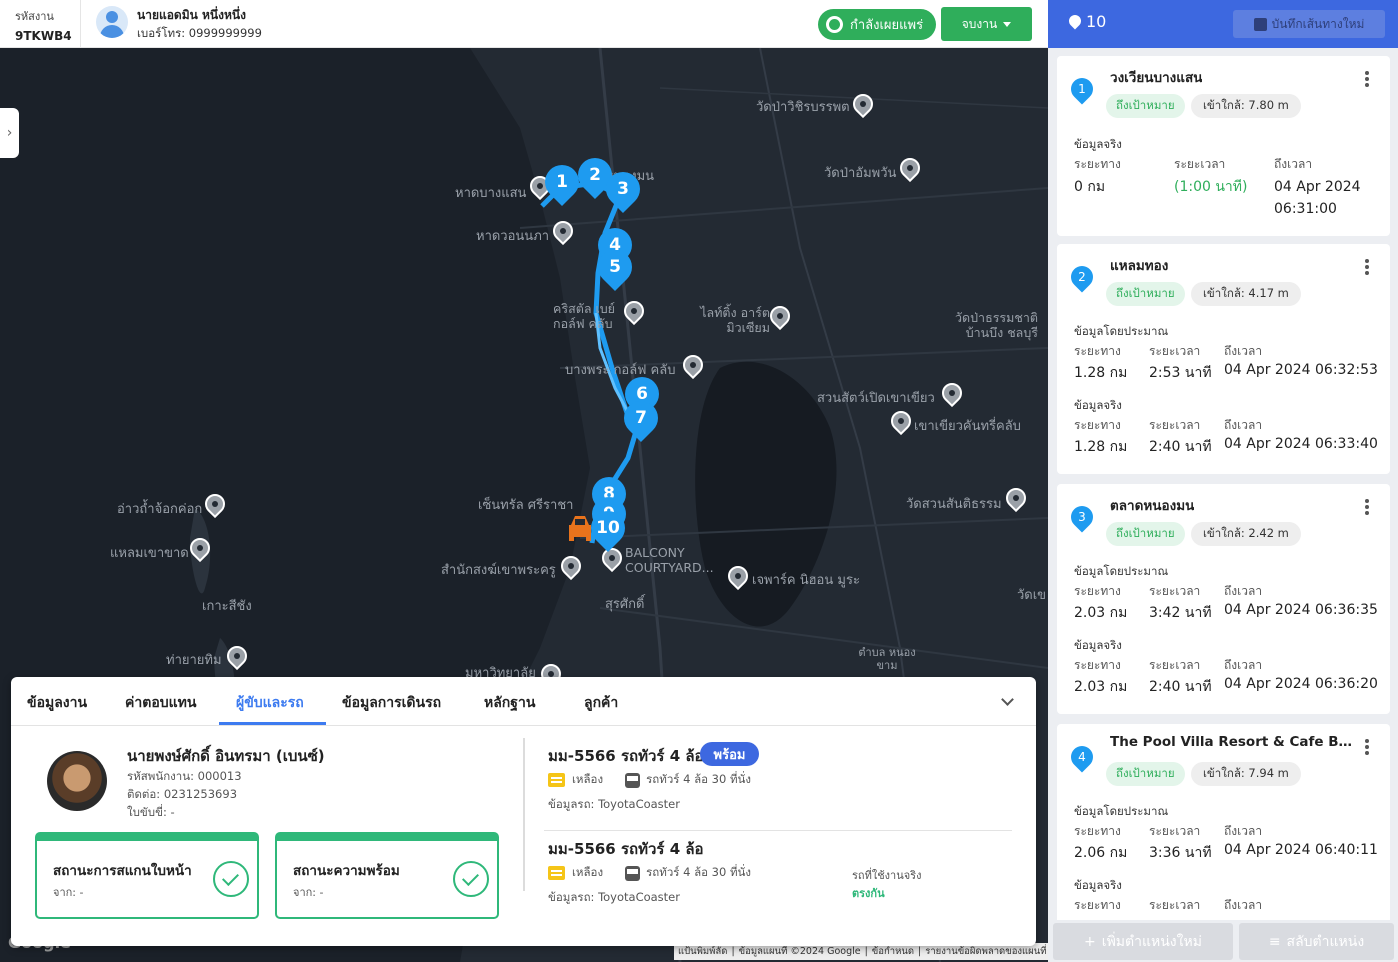 The image size is (1398, 962). I want to click on globe-icon, so click(834, 24).